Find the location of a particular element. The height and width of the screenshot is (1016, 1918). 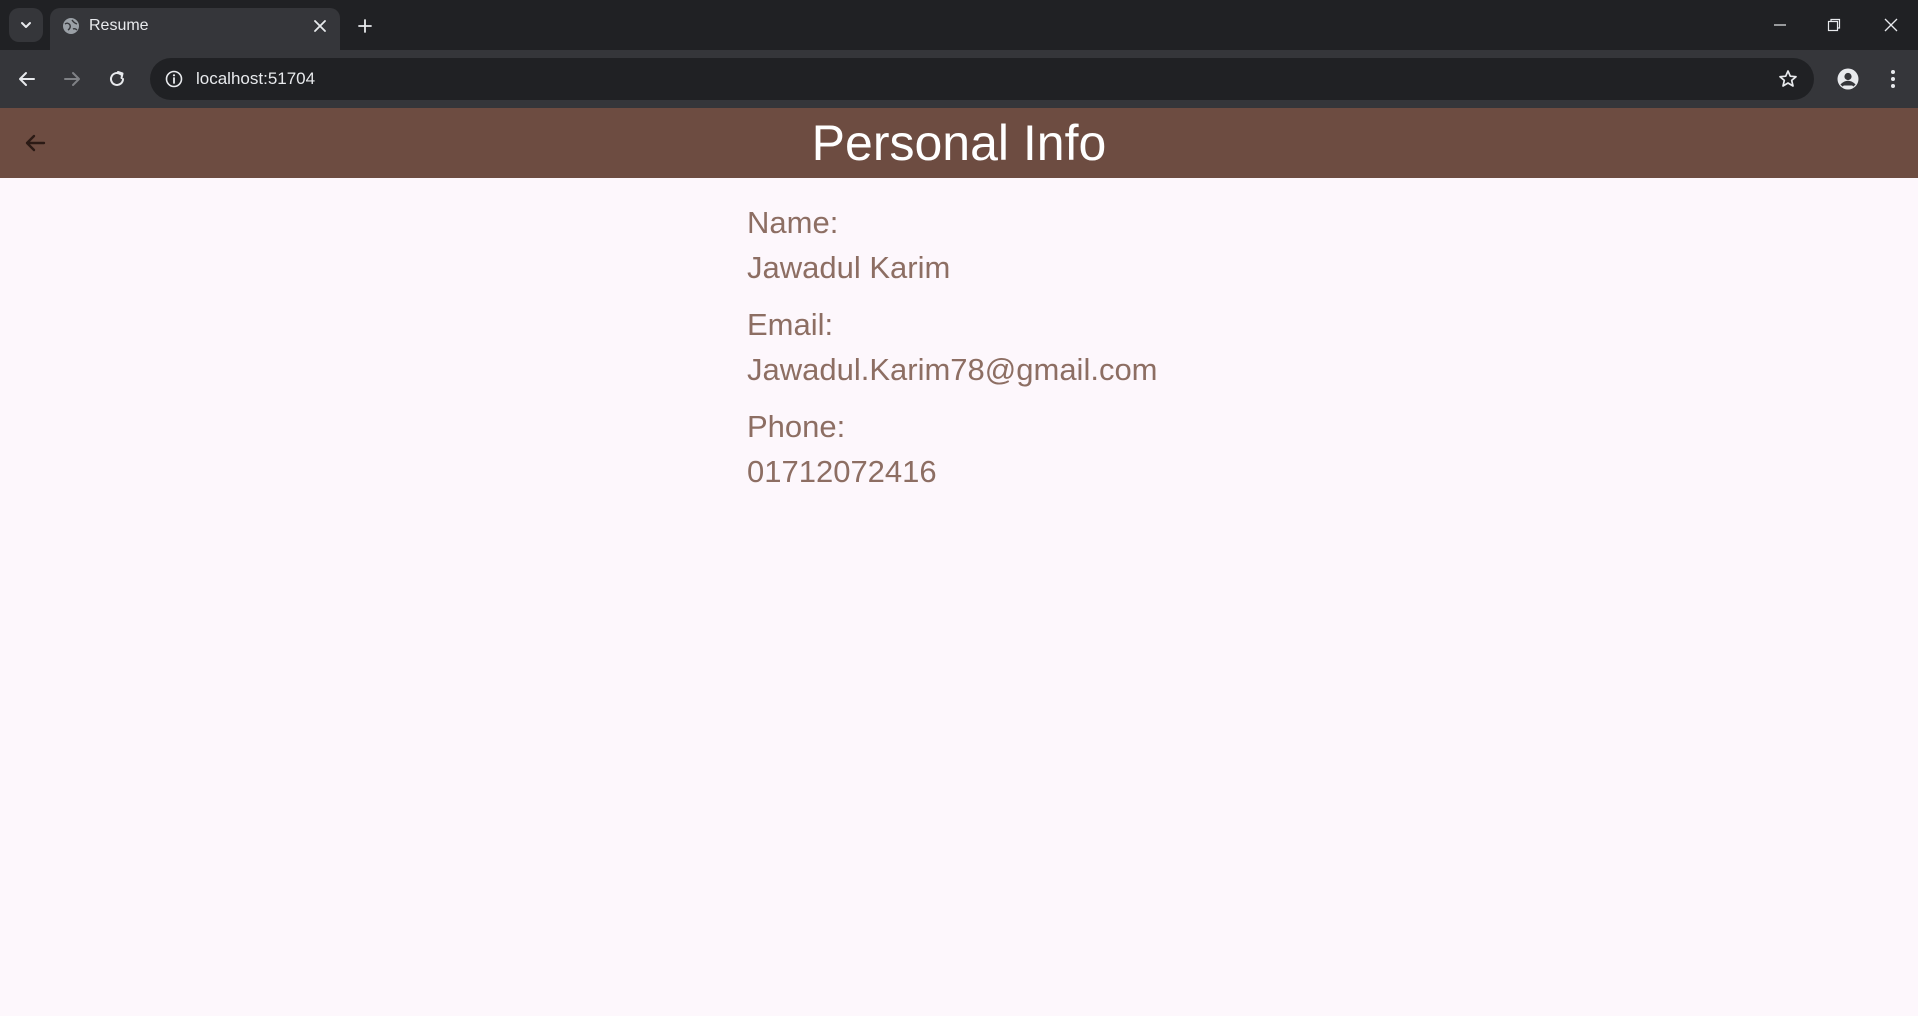

name-label: Name: is located at coordinates (793, 222).